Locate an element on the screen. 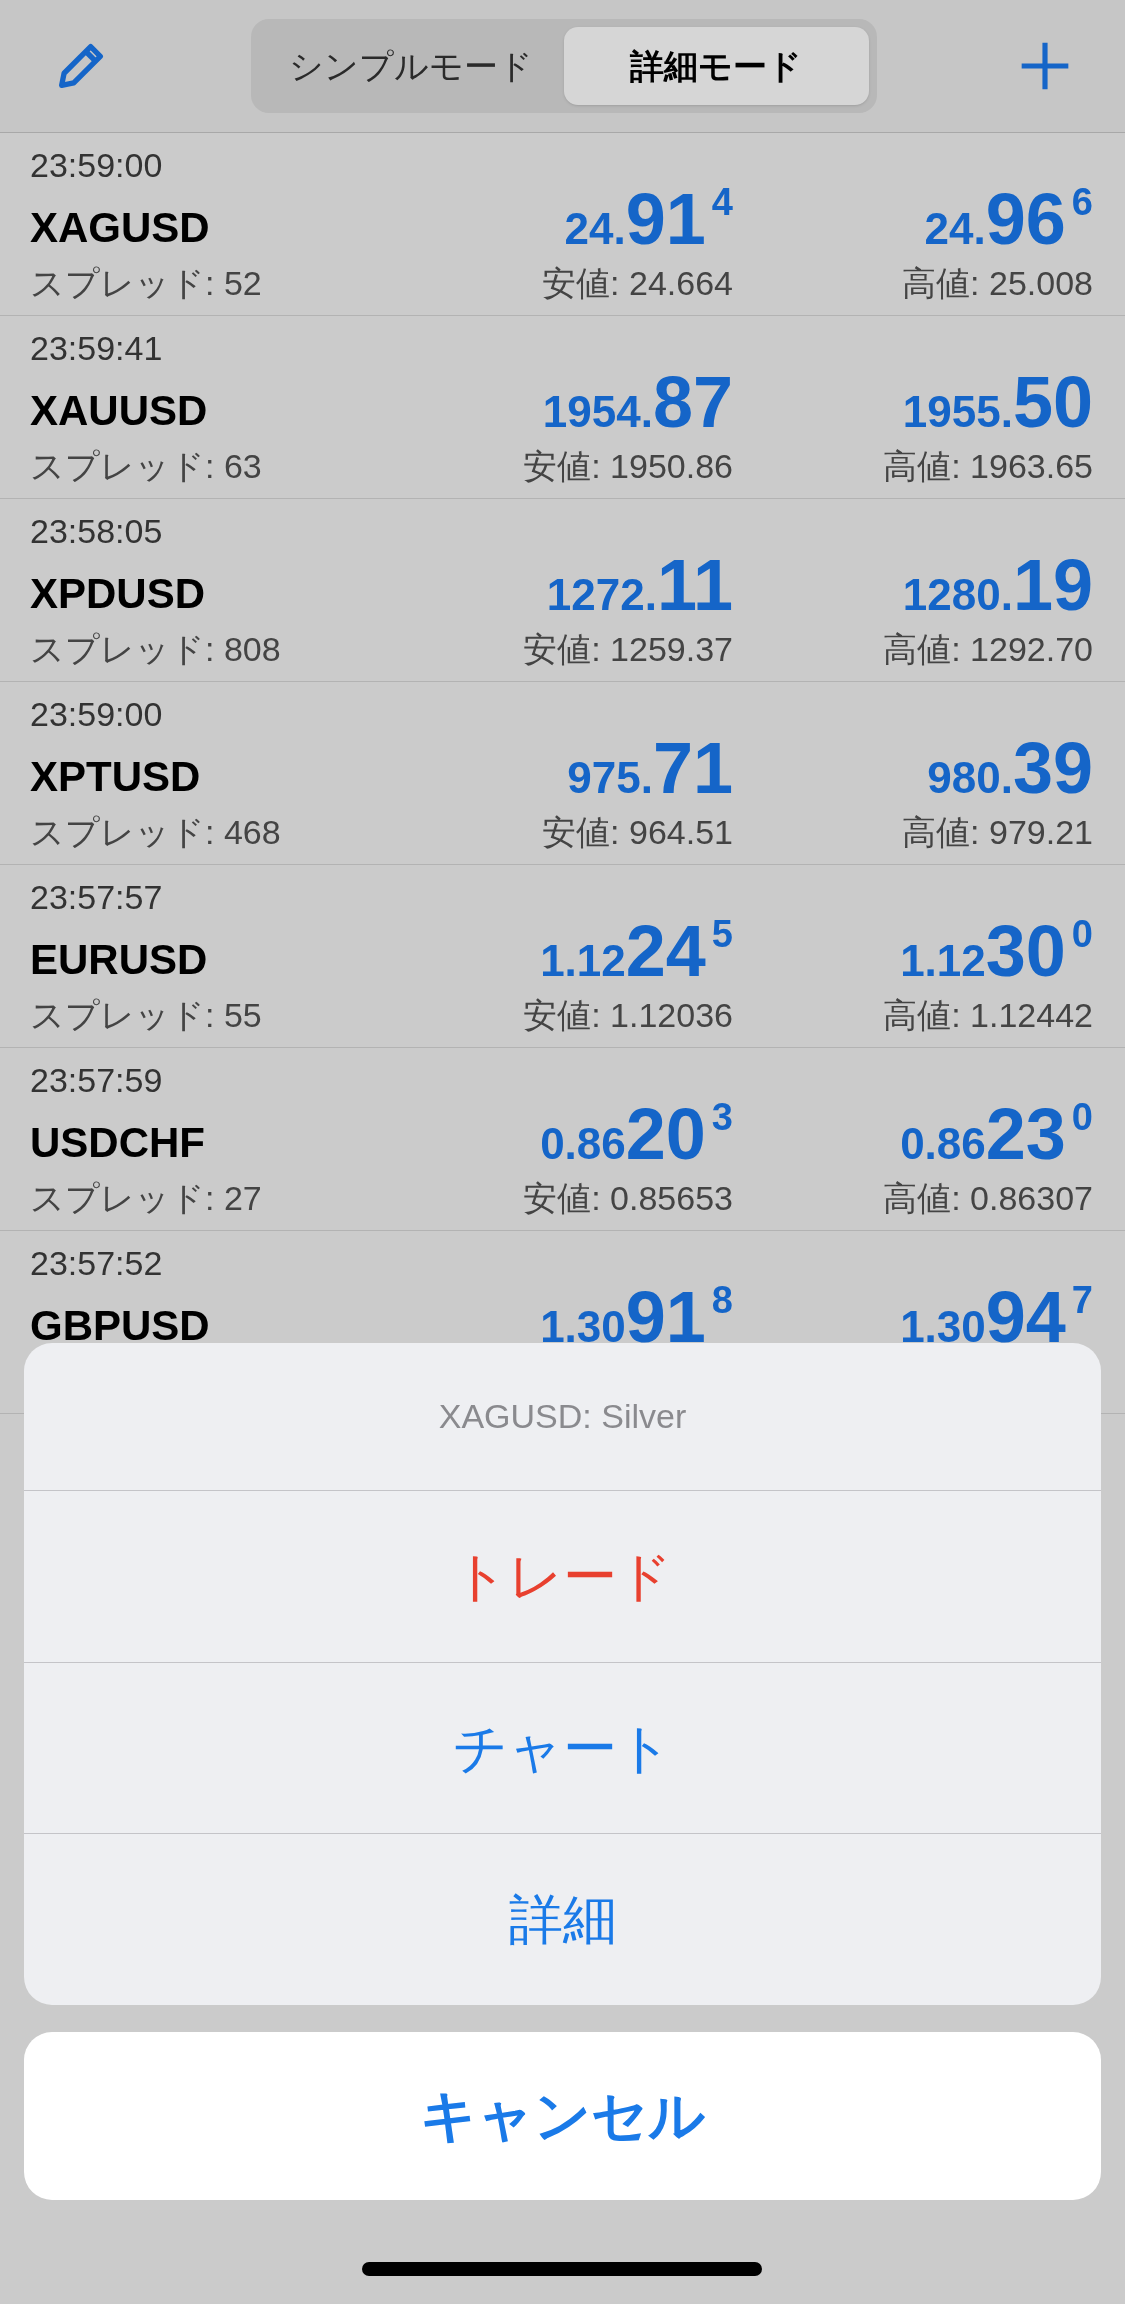 The image size is (1125, 2304). symbol-name: XPTUSD is located at coordinates (115, 777).